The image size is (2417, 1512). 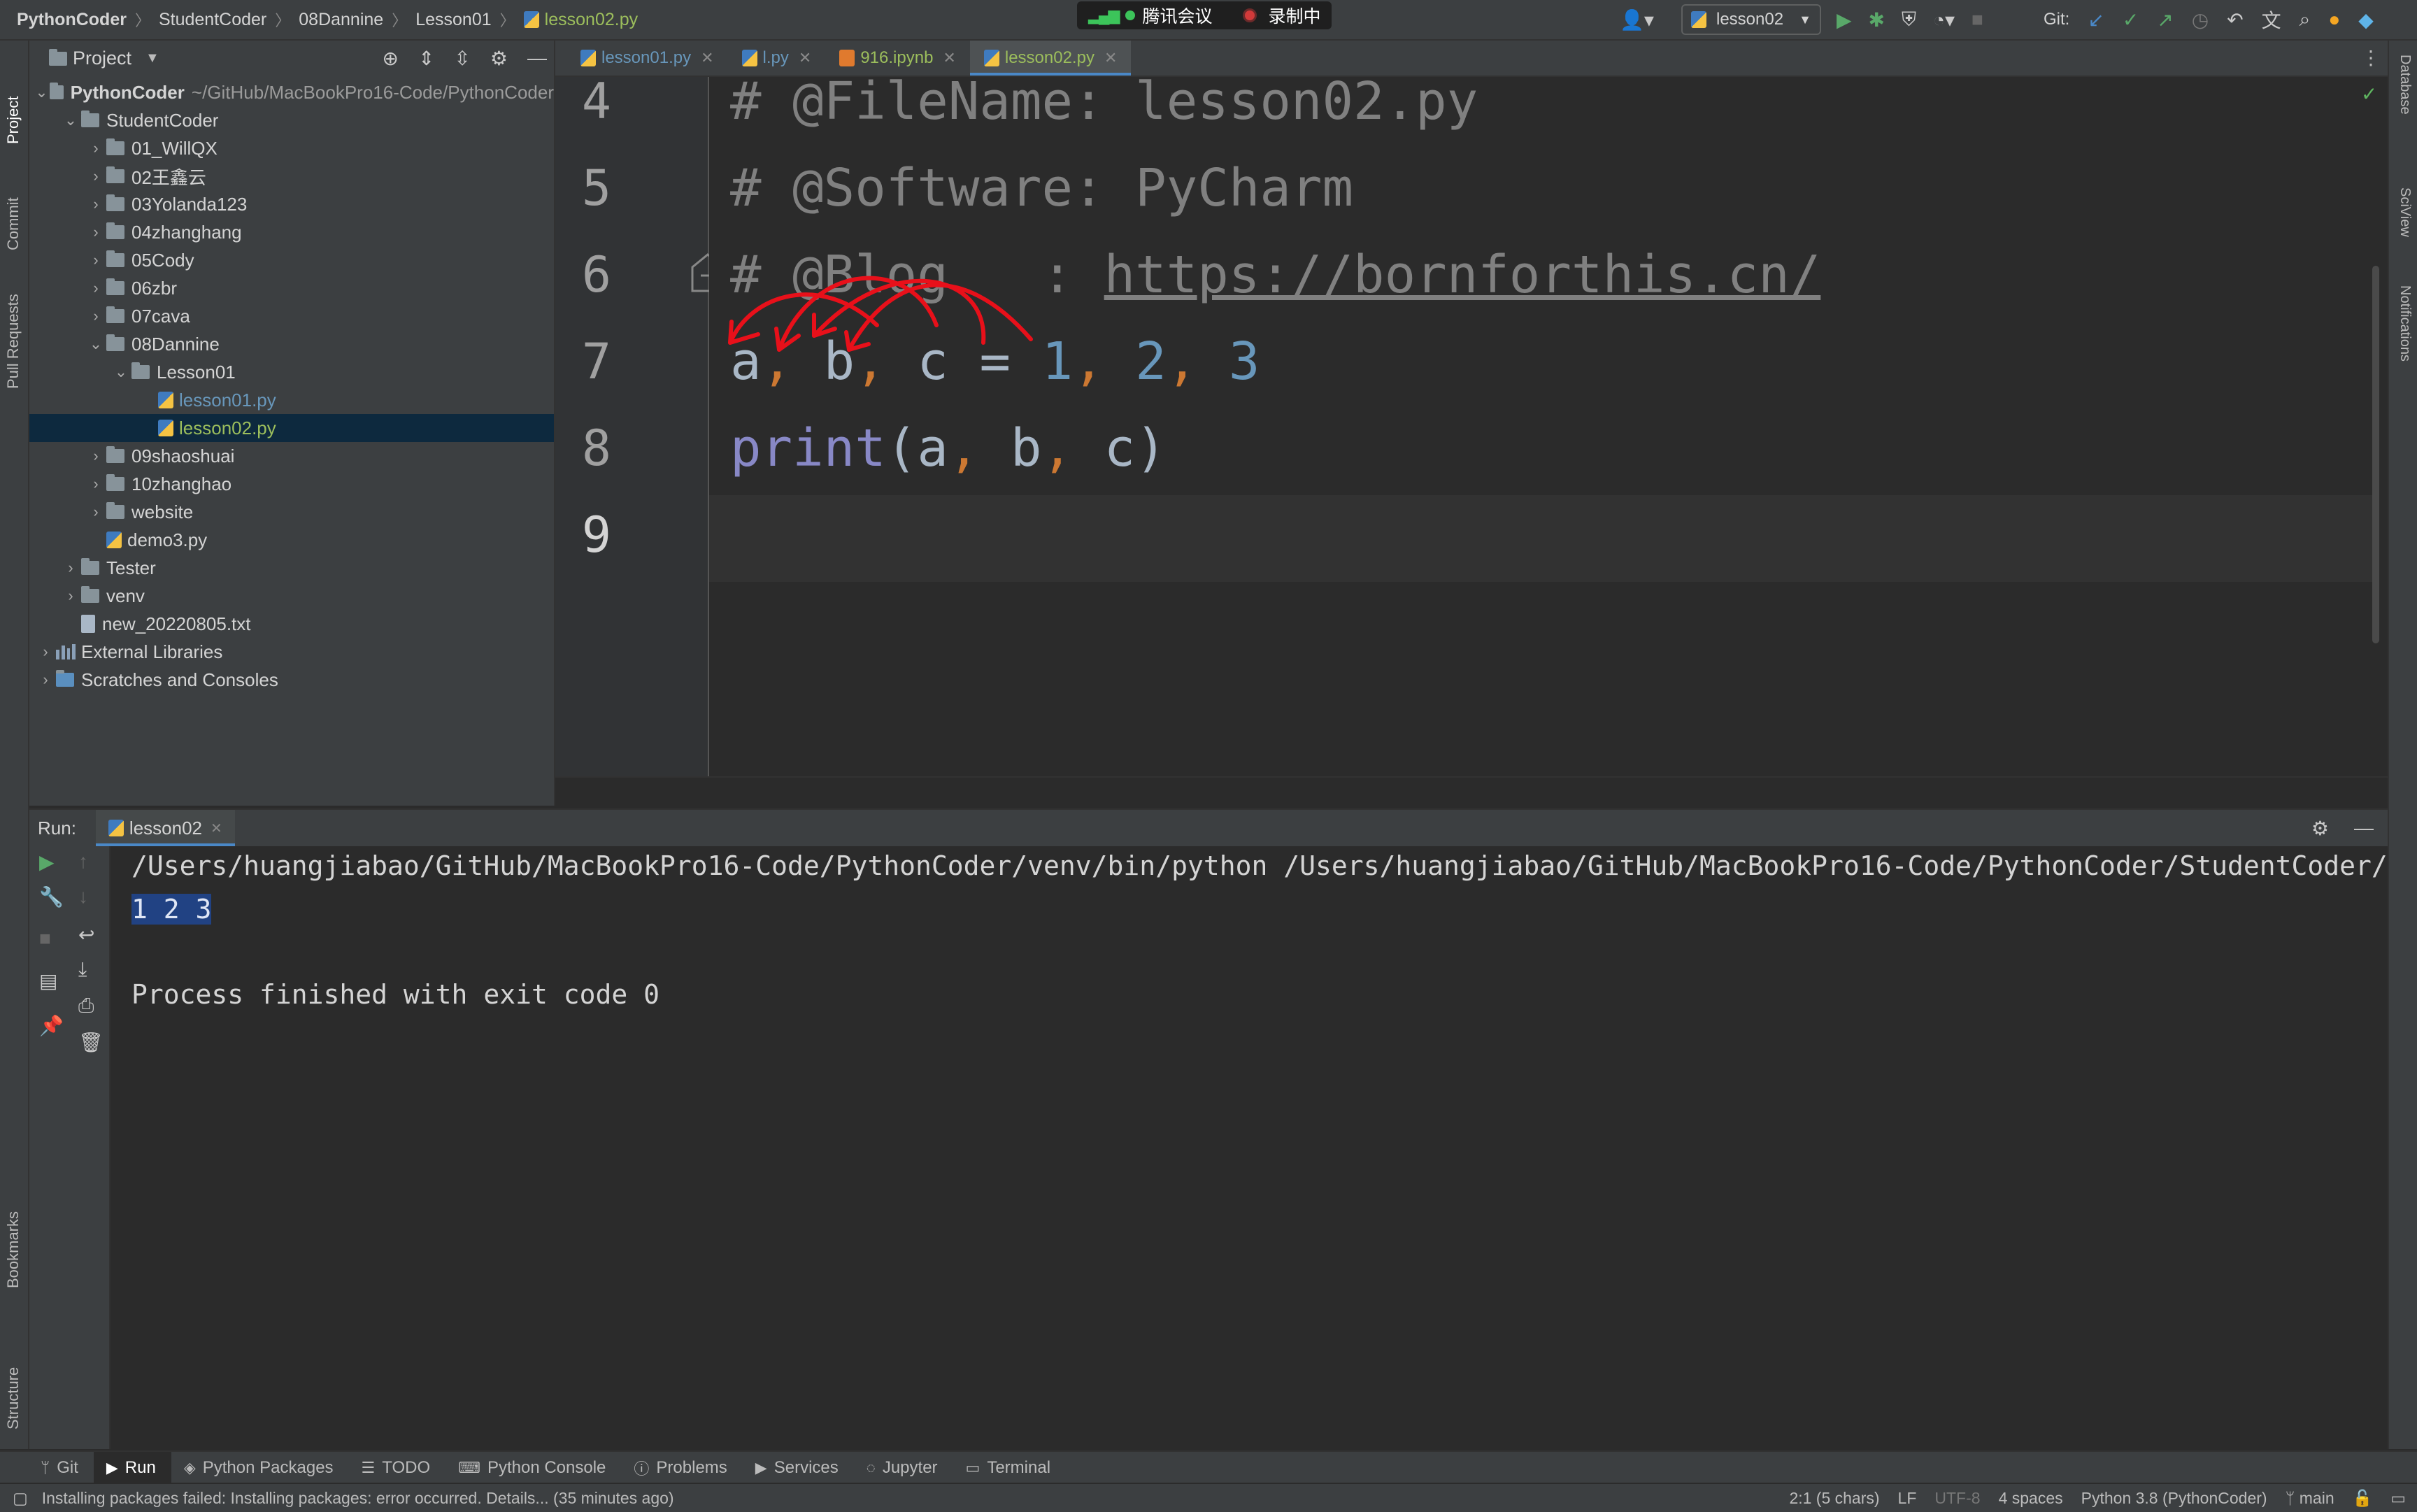 What do you see at coordinates (13, 223) in the screenshot?
I see `strip-commit: Commit` at bounding box center [13, 223].